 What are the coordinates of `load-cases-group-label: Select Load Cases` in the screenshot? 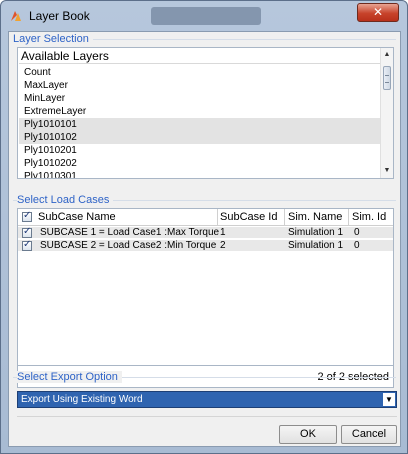 It's located at (65, 200).